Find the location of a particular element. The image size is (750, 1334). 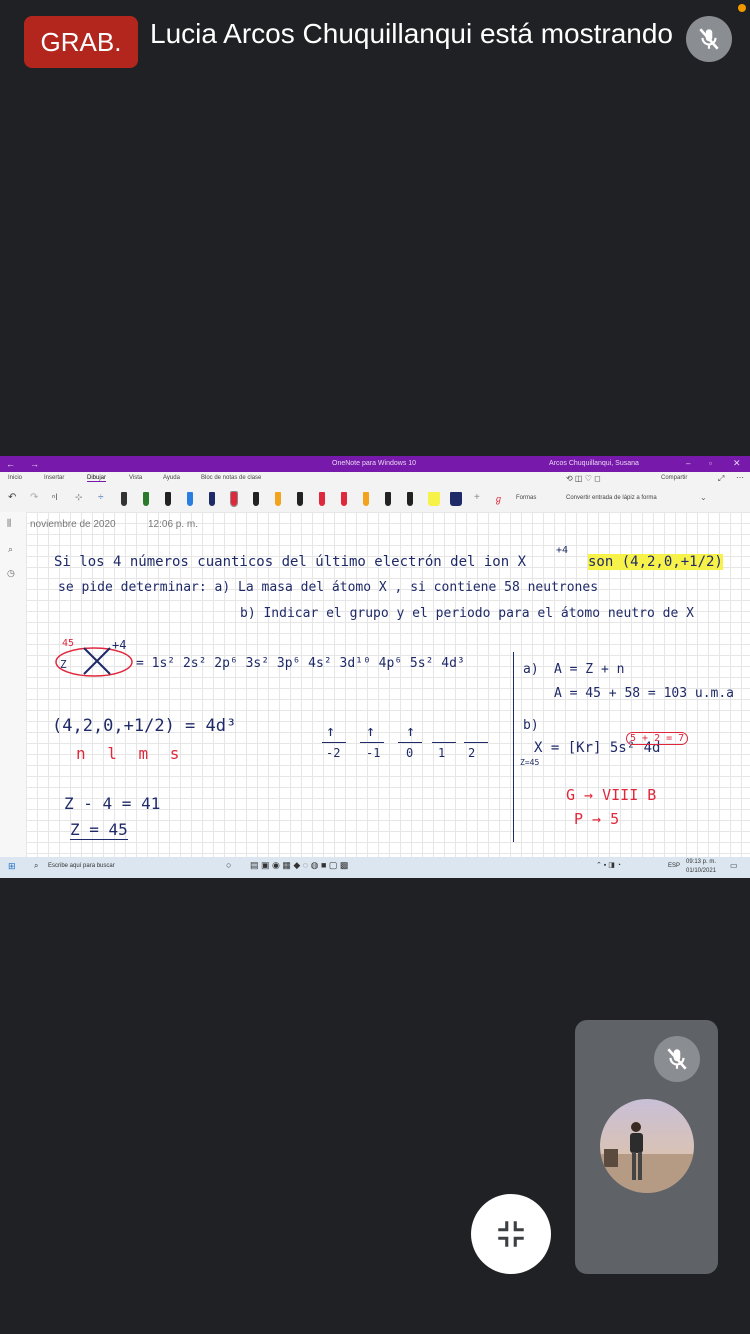

undo-icon: ↶ is located at coordinates (12, 497).